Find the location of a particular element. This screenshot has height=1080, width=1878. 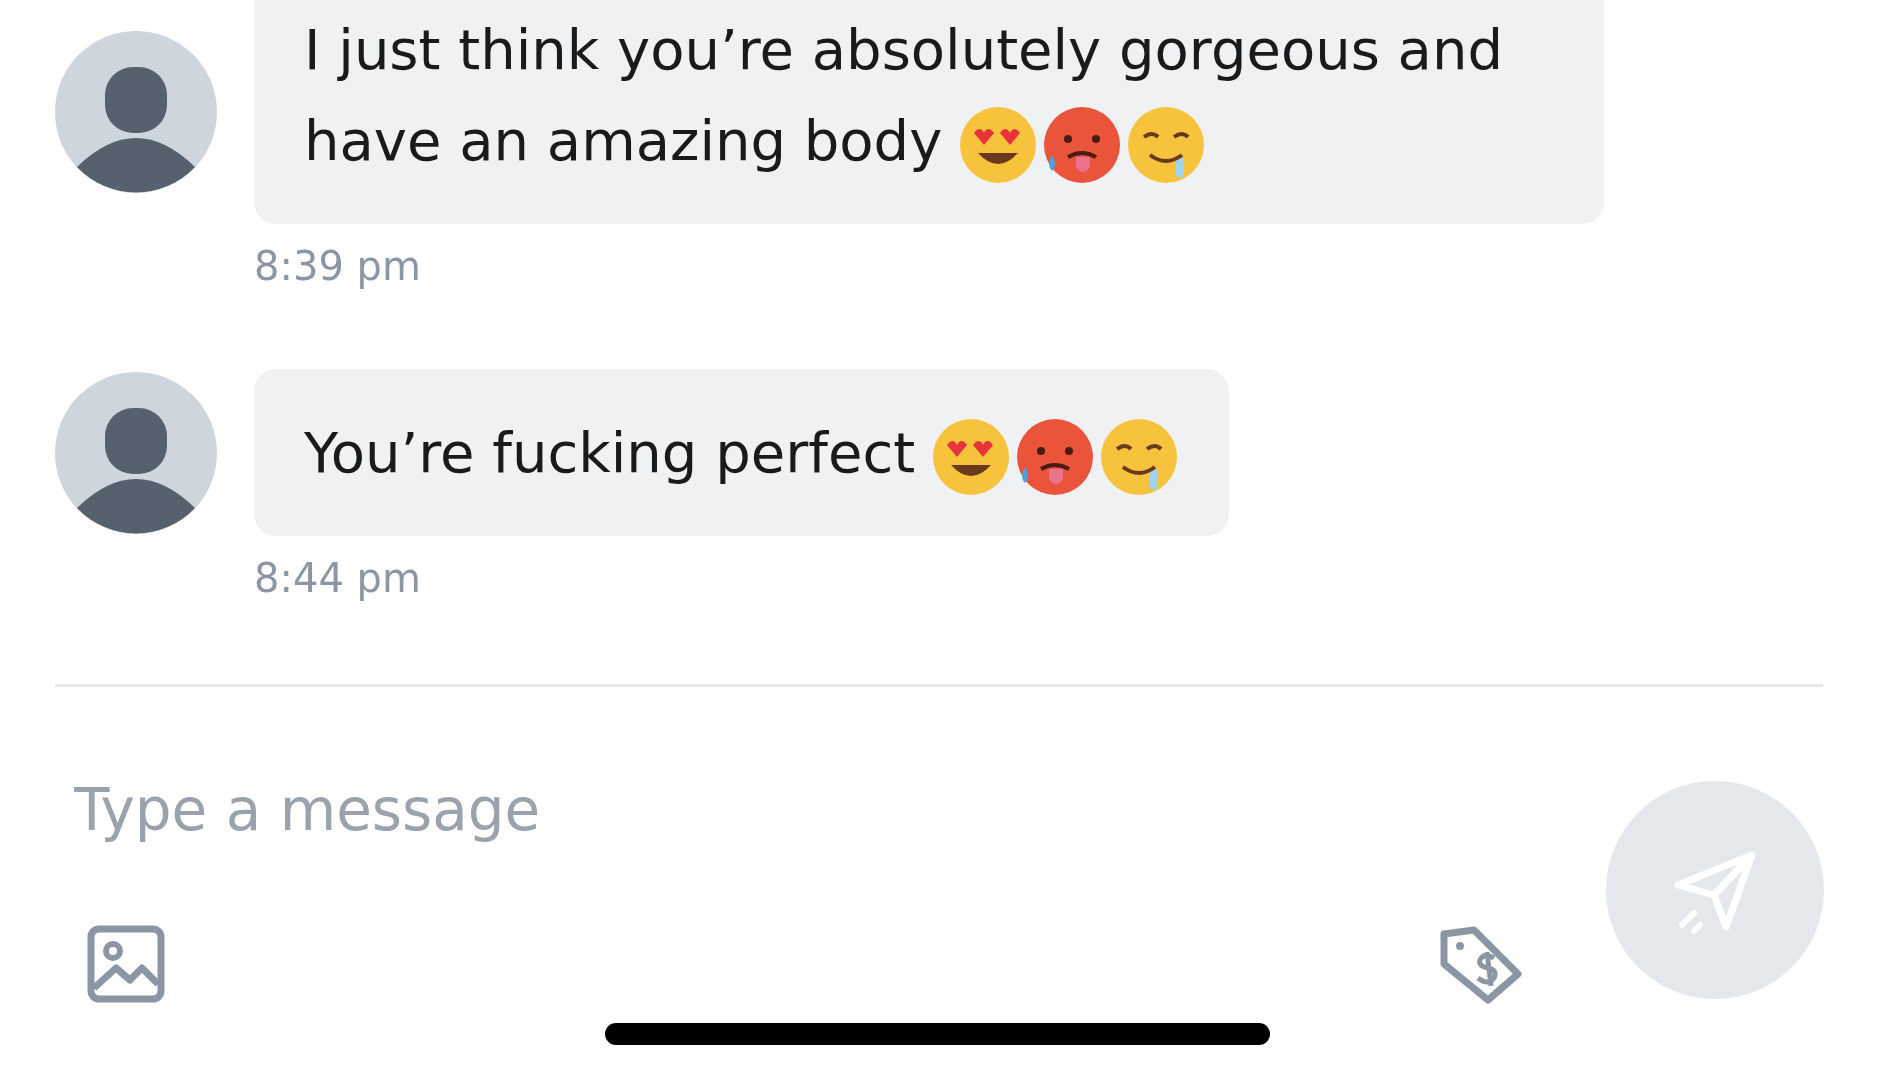

image-icon is located at coordinates (126, 964).